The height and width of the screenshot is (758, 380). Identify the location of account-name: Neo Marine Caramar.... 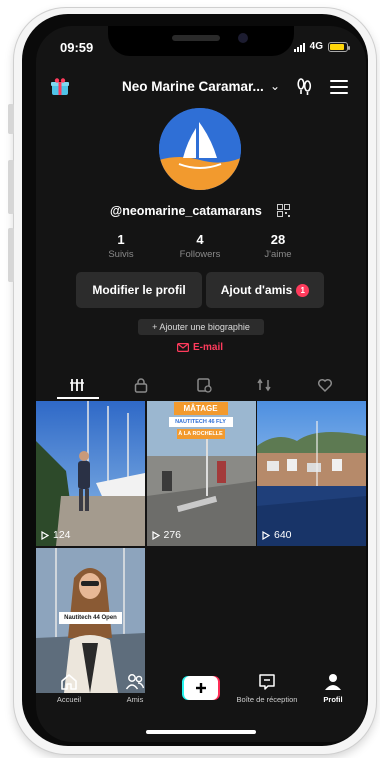
(193, 86).